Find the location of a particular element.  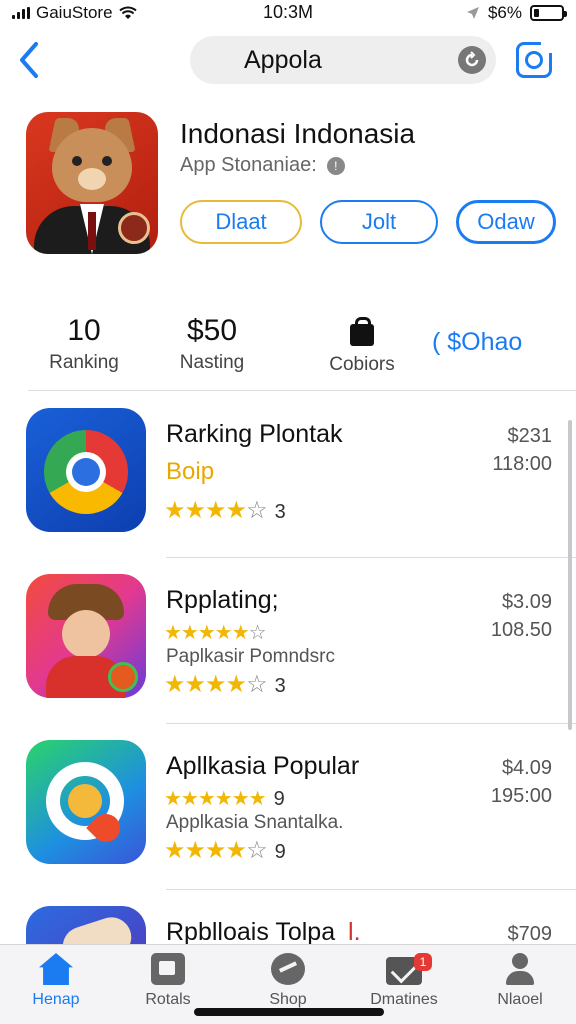

price-top: $231 is located at coordinates (530, 436).